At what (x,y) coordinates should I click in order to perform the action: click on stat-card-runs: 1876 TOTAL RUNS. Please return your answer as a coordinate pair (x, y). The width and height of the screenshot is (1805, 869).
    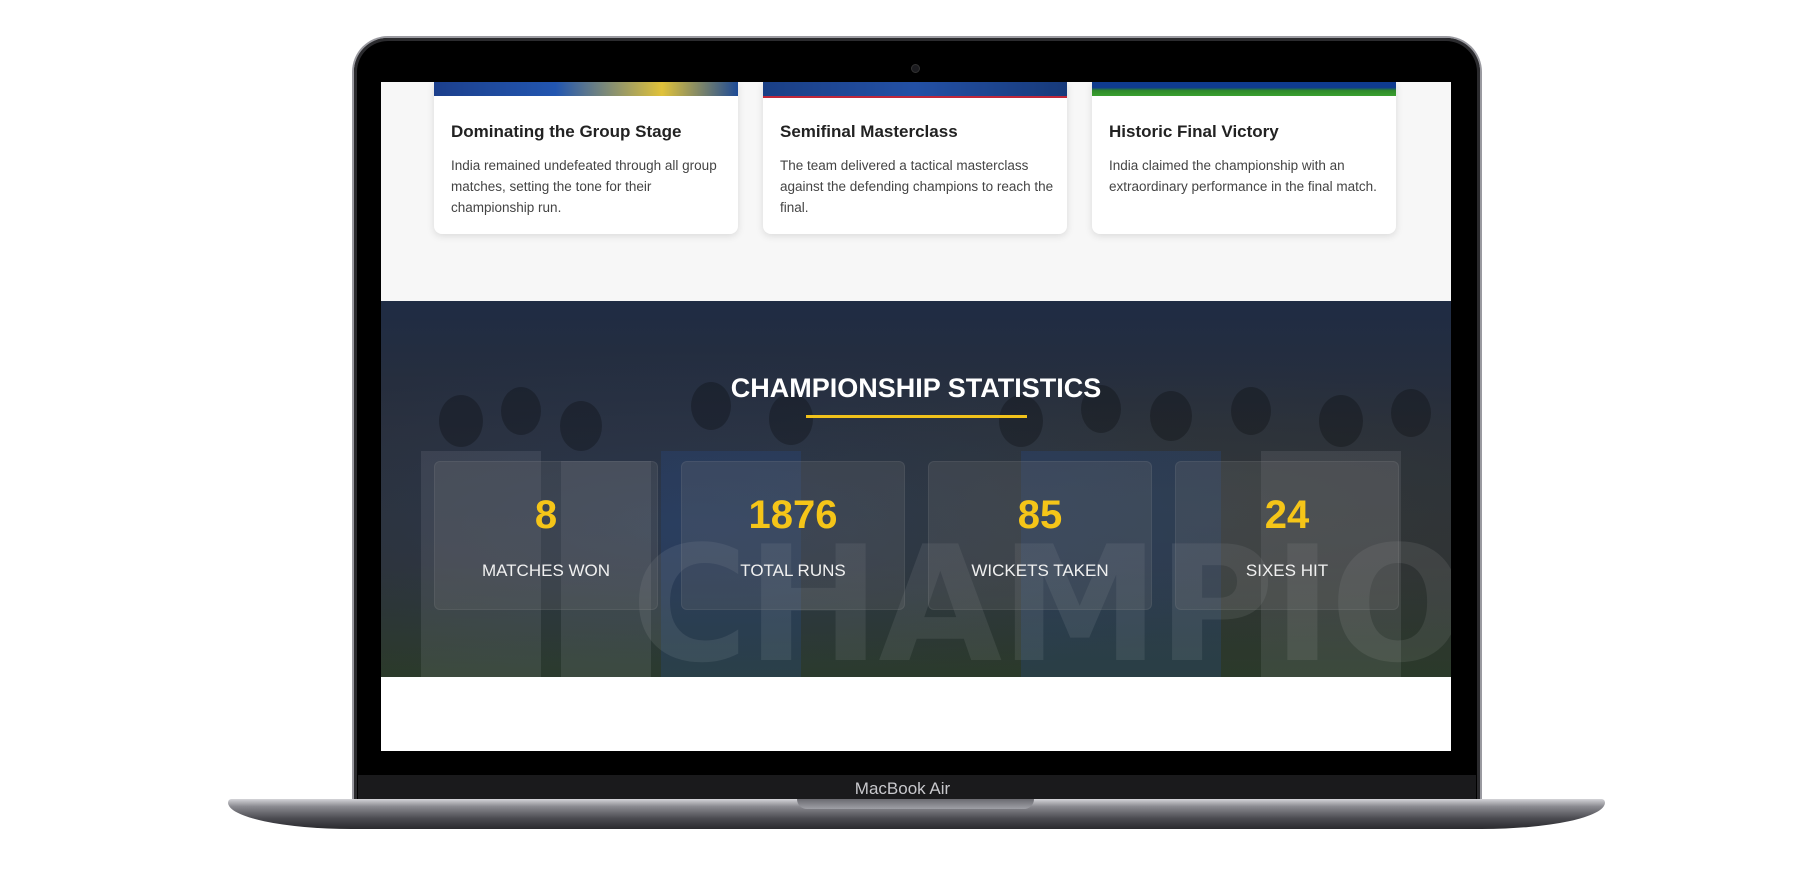
    Looking at the image, I should click on (793, 535).